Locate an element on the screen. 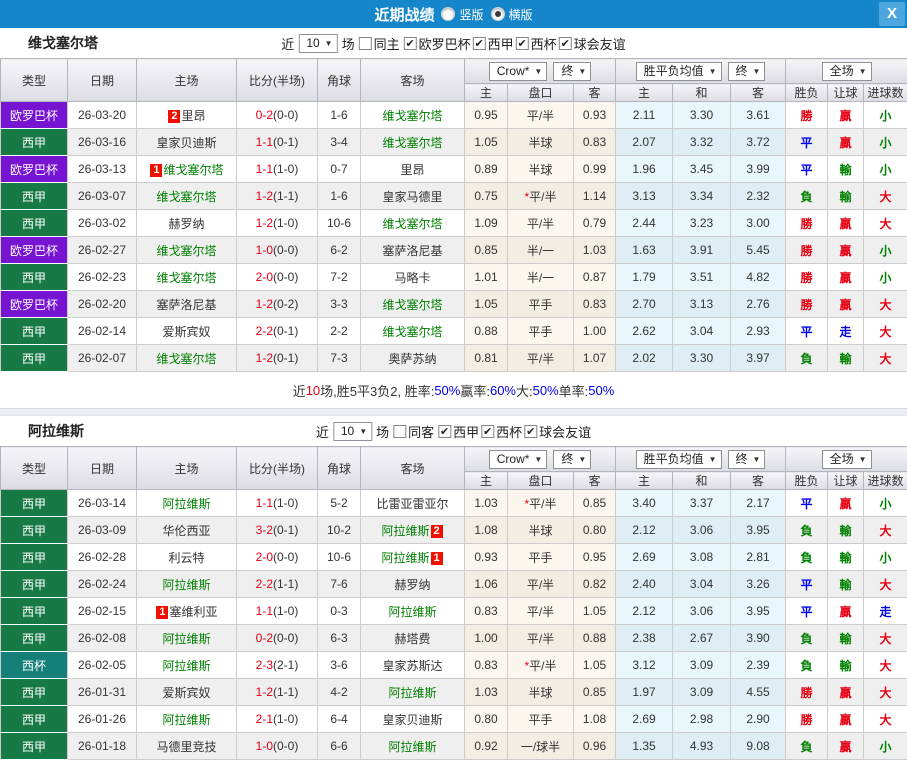  avg-away-cell: 3.61 is located at coordinates (758, 115).